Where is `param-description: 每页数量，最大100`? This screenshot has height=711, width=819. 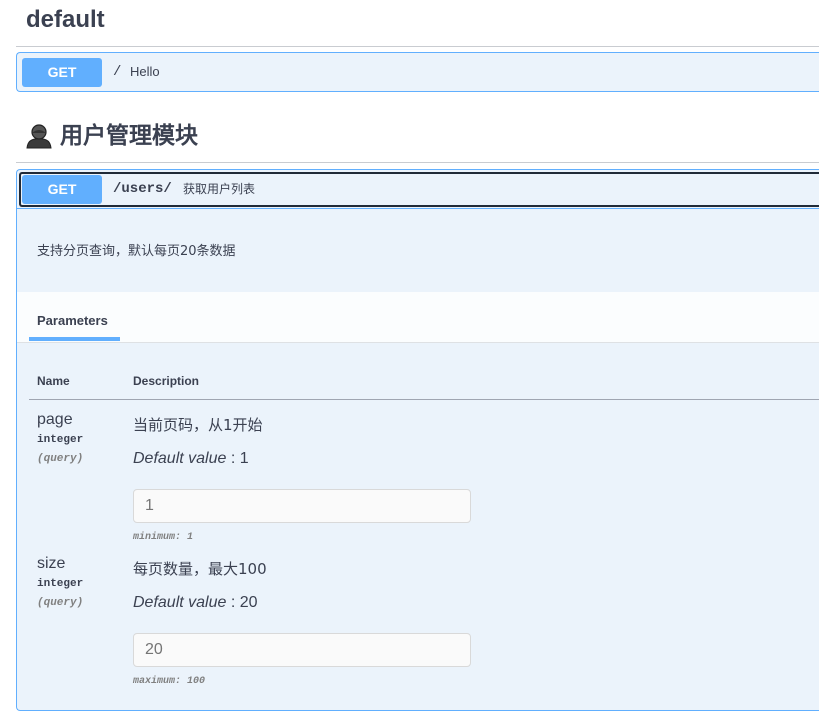 param-description: 每页数量，最大100 is located at coordinates (200, 569).